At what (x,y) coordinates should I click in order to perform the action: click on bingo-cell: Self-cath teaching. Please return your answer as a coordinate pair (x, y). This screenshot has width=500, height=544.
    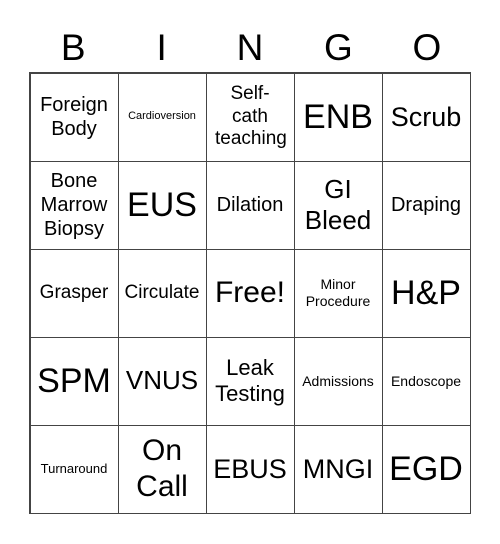
    Looking at the image, I should click on (250, 117).